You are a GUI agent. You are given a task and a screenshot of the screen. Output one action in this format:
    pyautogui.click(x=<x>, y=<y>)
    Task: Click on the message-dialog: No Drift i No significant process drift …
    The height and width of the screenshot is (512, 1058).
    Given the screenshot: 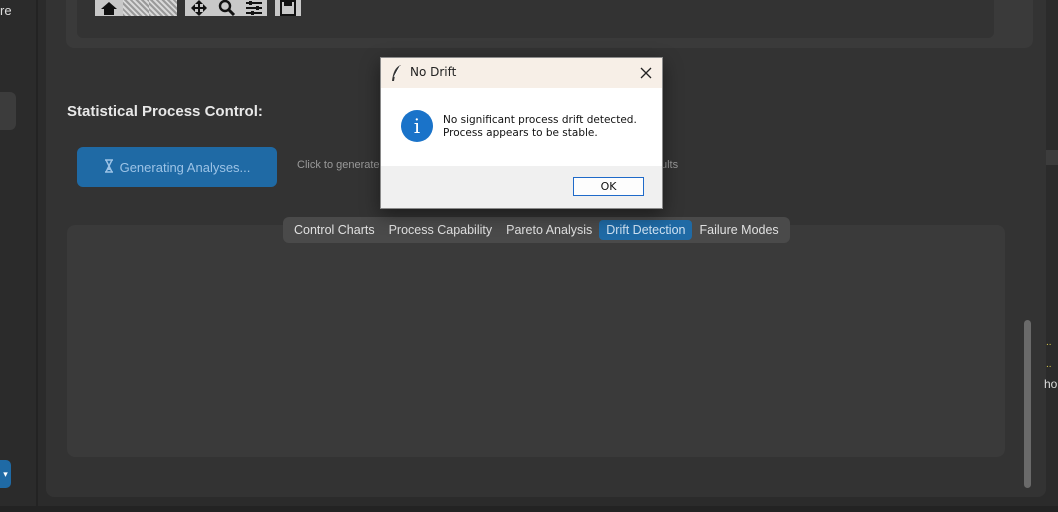 What is the action you would take?
    pyautogui.click(x=521, y=133)
    